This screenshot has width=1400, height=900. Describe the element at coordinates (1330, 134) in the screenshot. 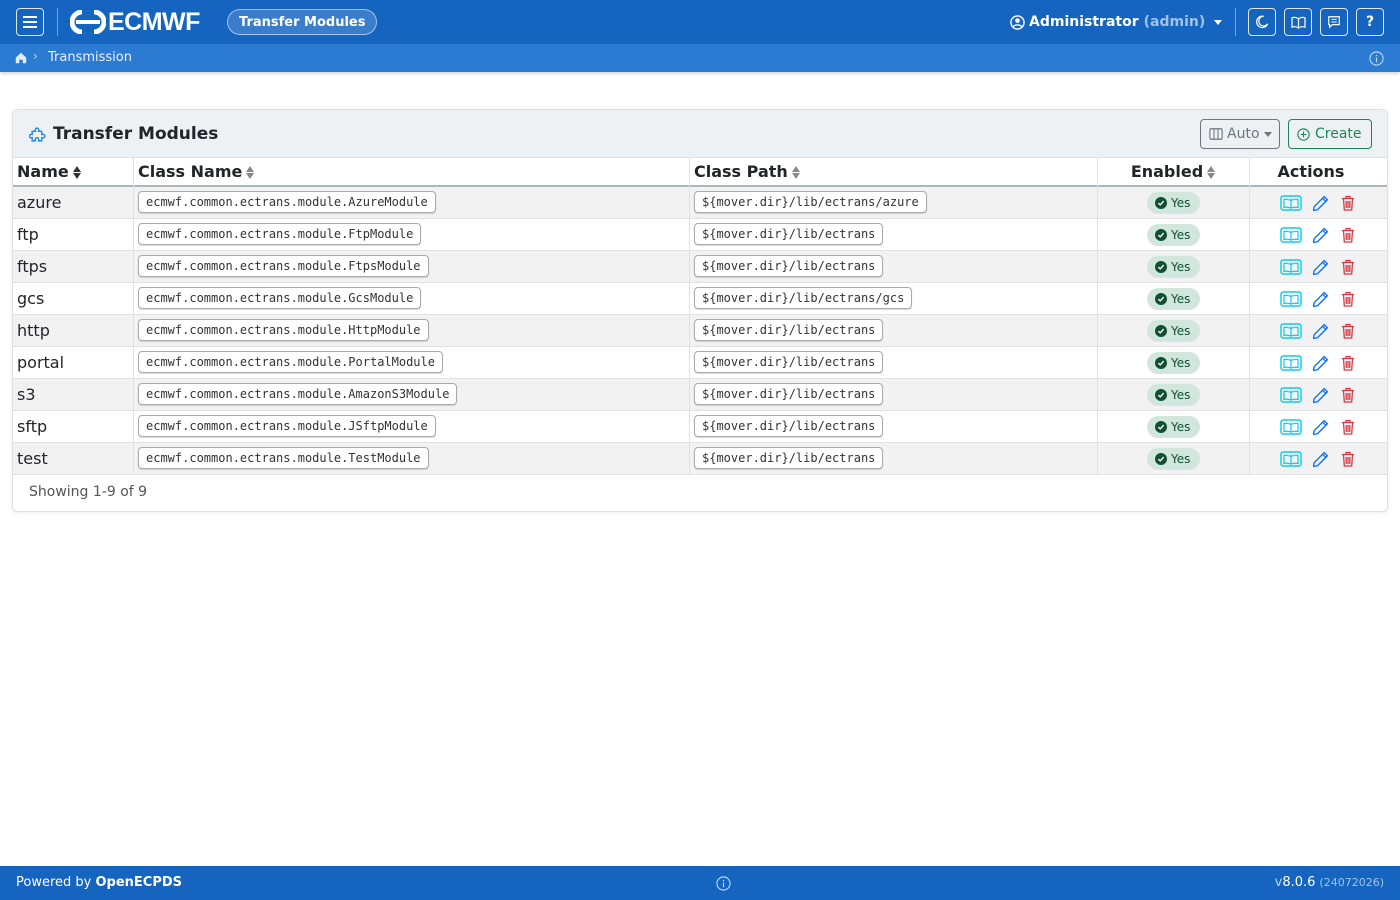

I see `create-button: Create` at that location.